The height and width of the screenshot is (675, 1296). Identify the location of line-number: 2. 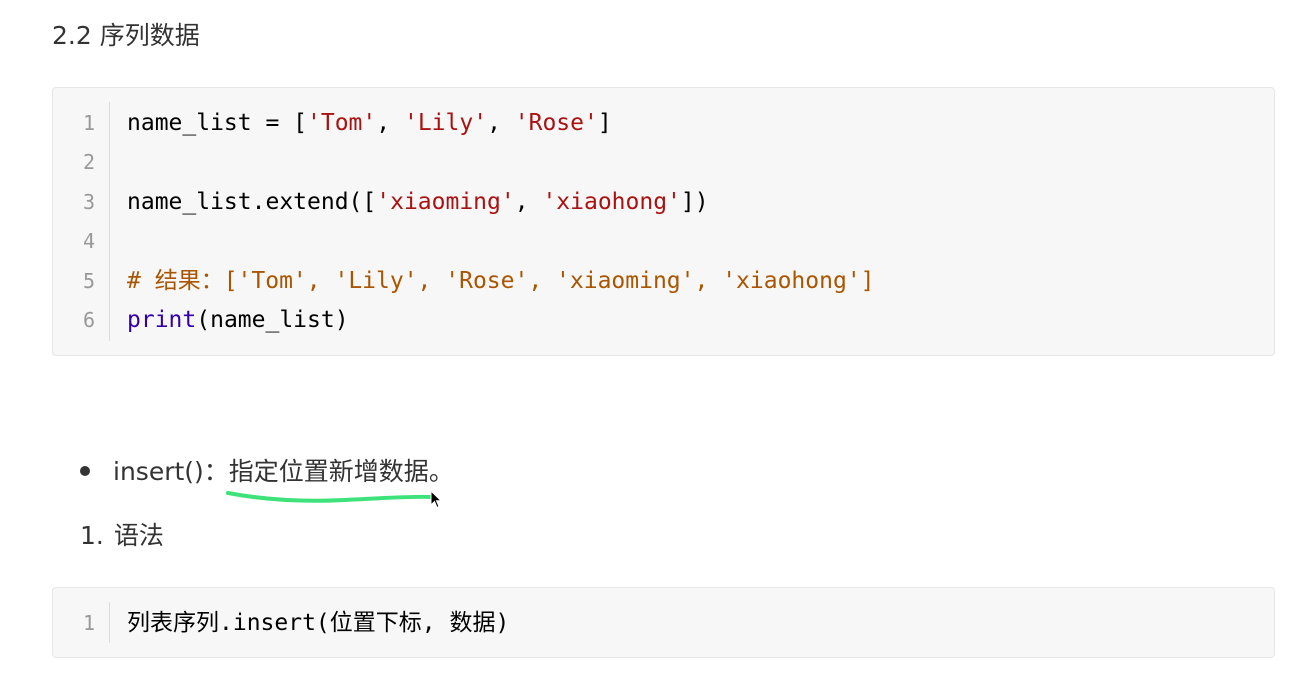
(88, 162).